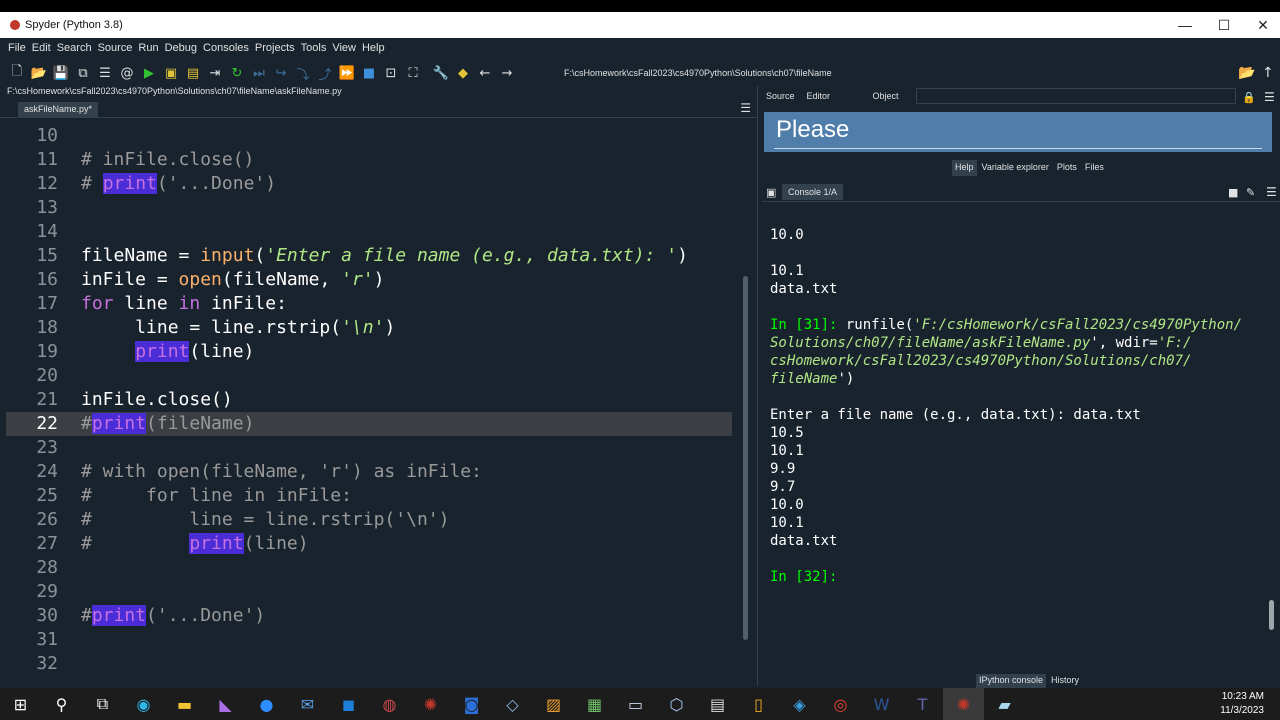  I want to click on forward-arrow-icon: →, so click(507, 73).